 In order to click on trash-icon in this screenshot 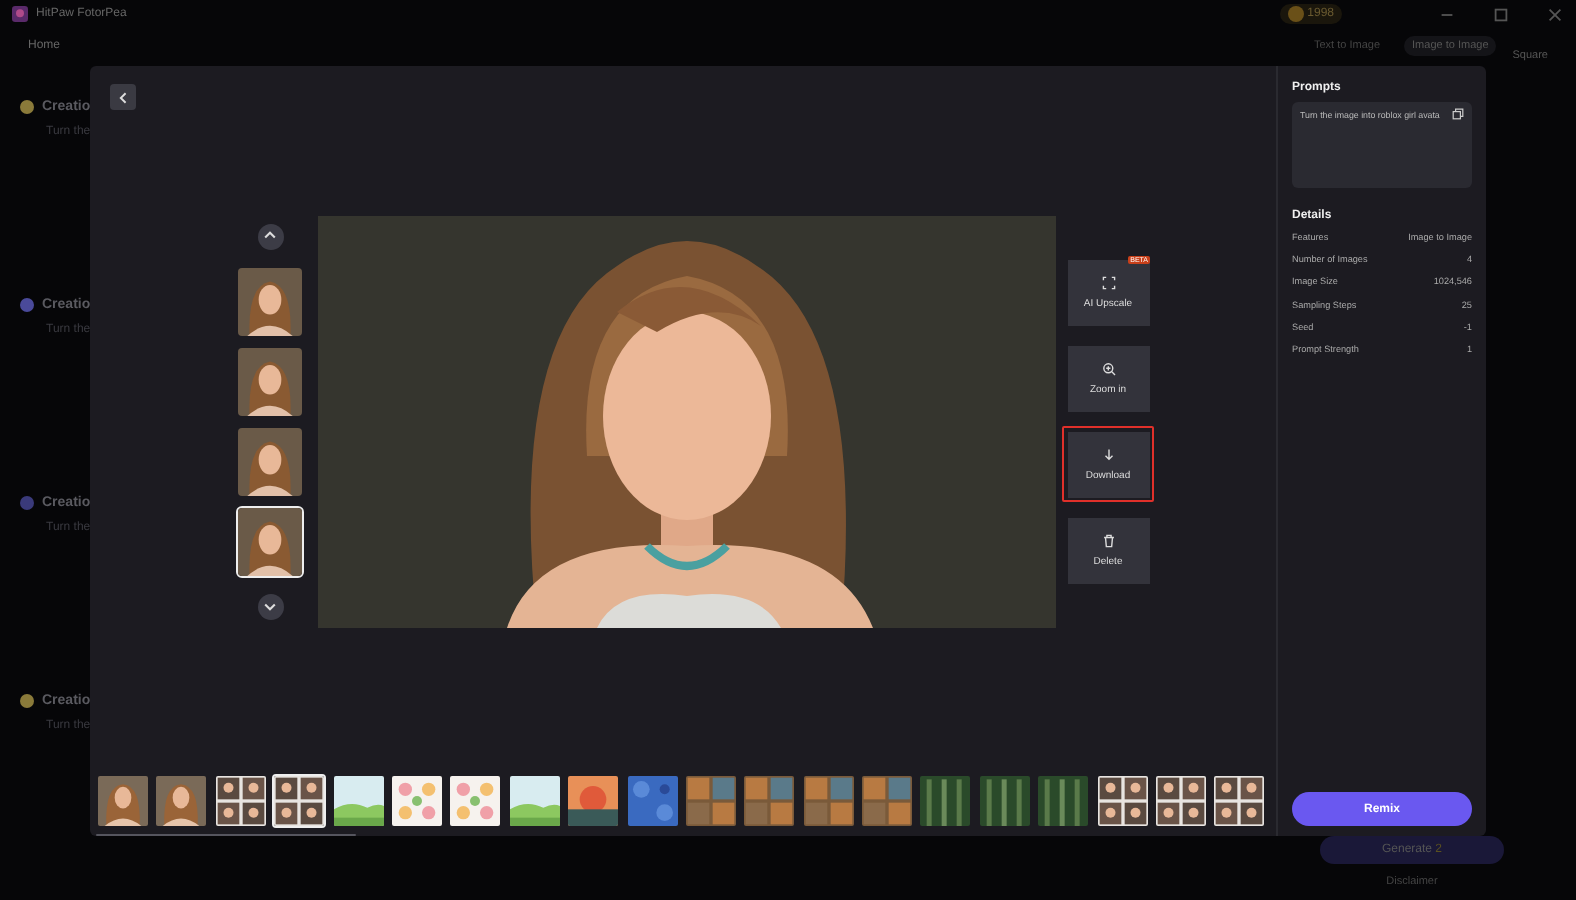, I will do `click(1108, 540)`.